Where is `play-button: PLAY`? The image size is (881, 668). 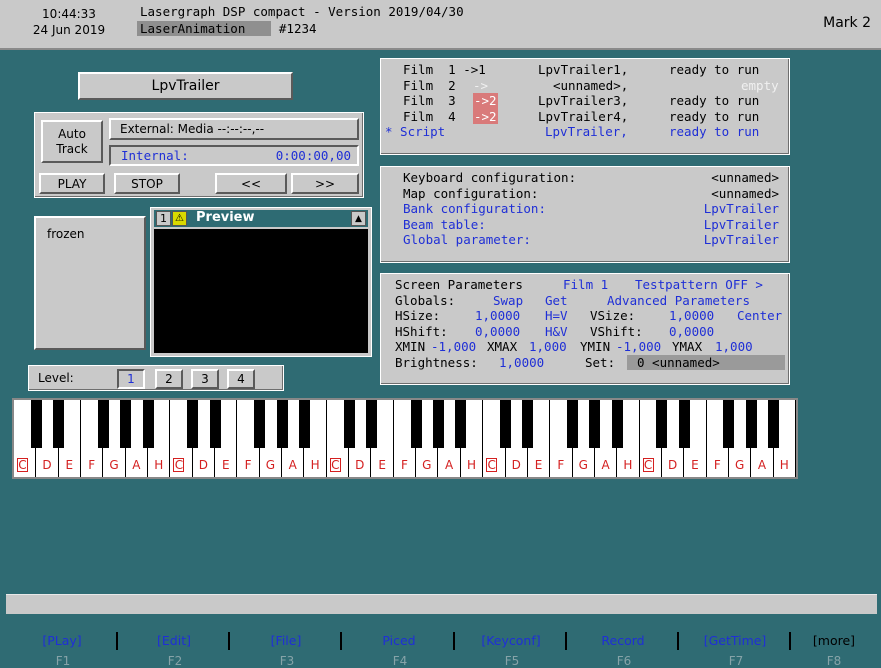 play-button: PLAY is located at coordinates (72, 183).